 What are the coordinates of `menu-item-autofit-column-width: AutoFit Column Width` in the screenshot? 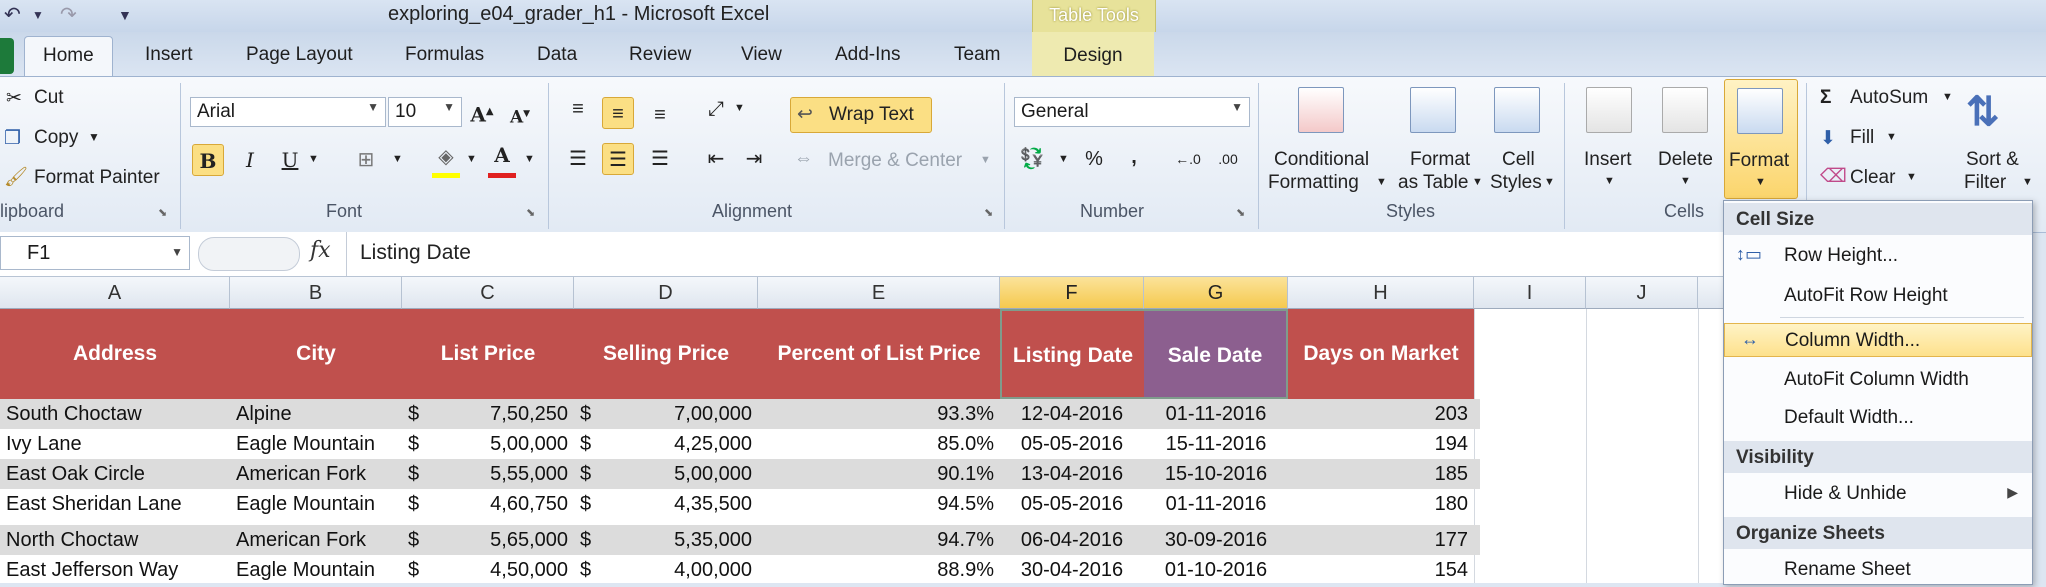 It's located at (1878, 380).